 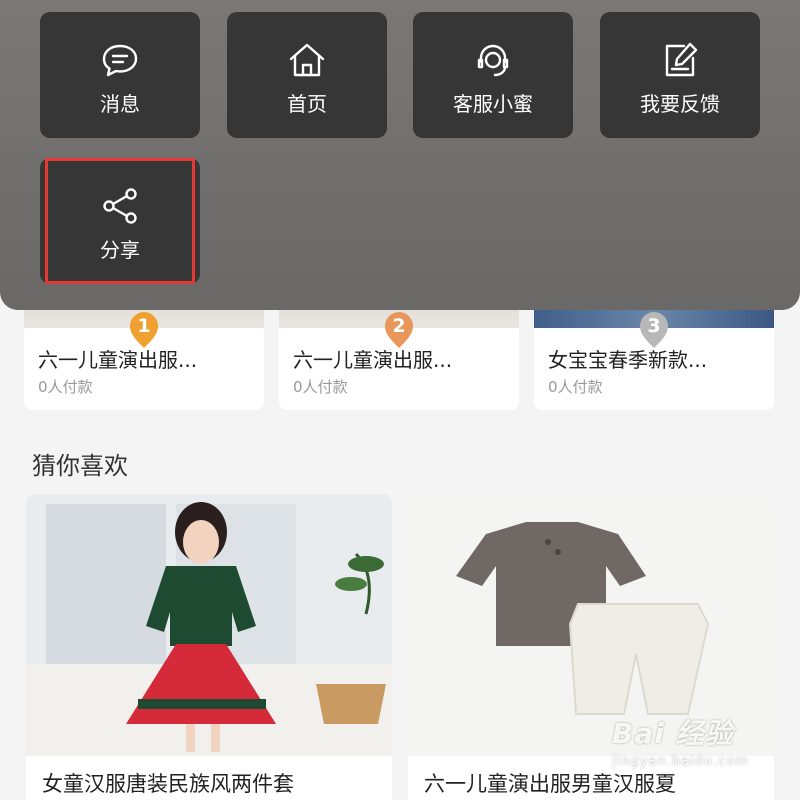 I want to click on menu-item-customer-service: 客服小蜜, so click(x=493, y=75).